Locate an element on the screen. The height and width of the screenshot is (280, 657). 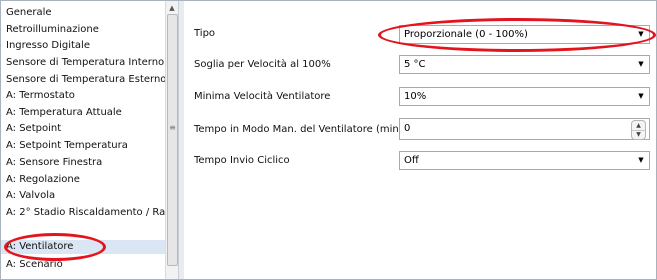
soglia-value: 5 °C is located at coordinates (415, 64).